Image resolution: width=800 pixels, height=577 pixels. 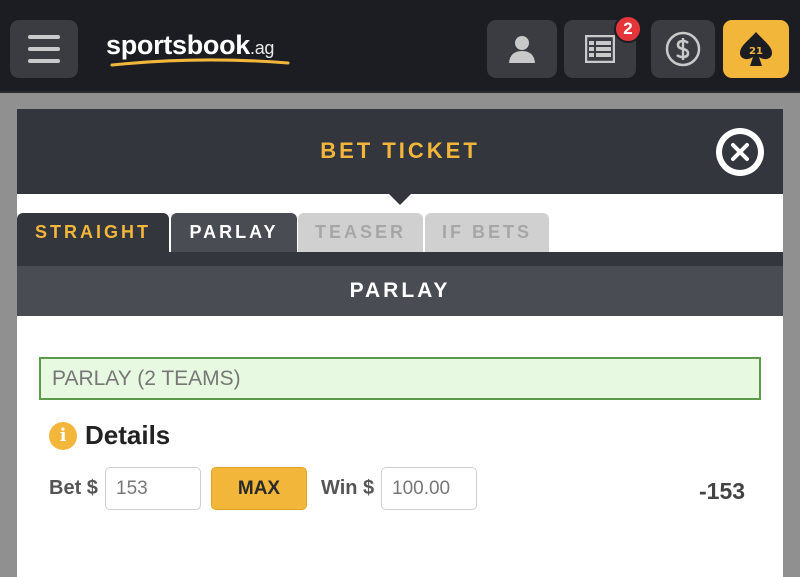 What do you see at coordinates (487, 232) in the screenshot?
I see `tab-if-bets: IF BETS` at bounding box center [487, 232].